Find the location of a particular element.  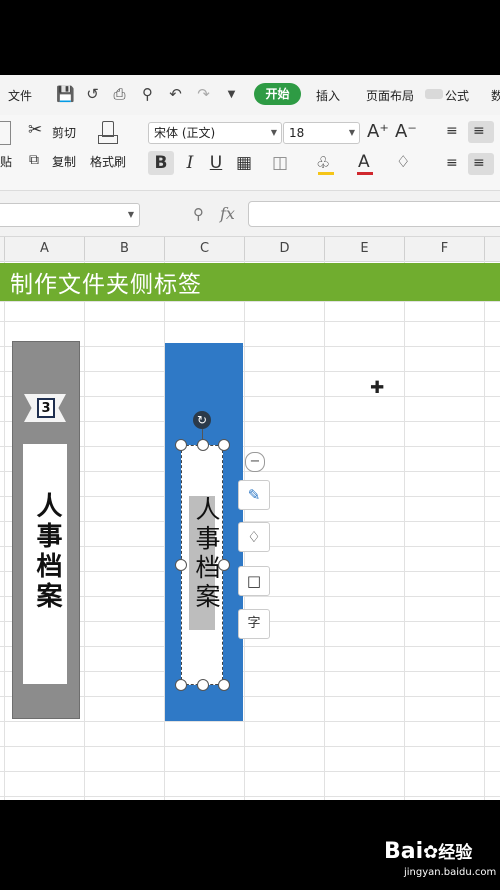

text-wrap-icon: 字 is located at coordinates (254, 624).